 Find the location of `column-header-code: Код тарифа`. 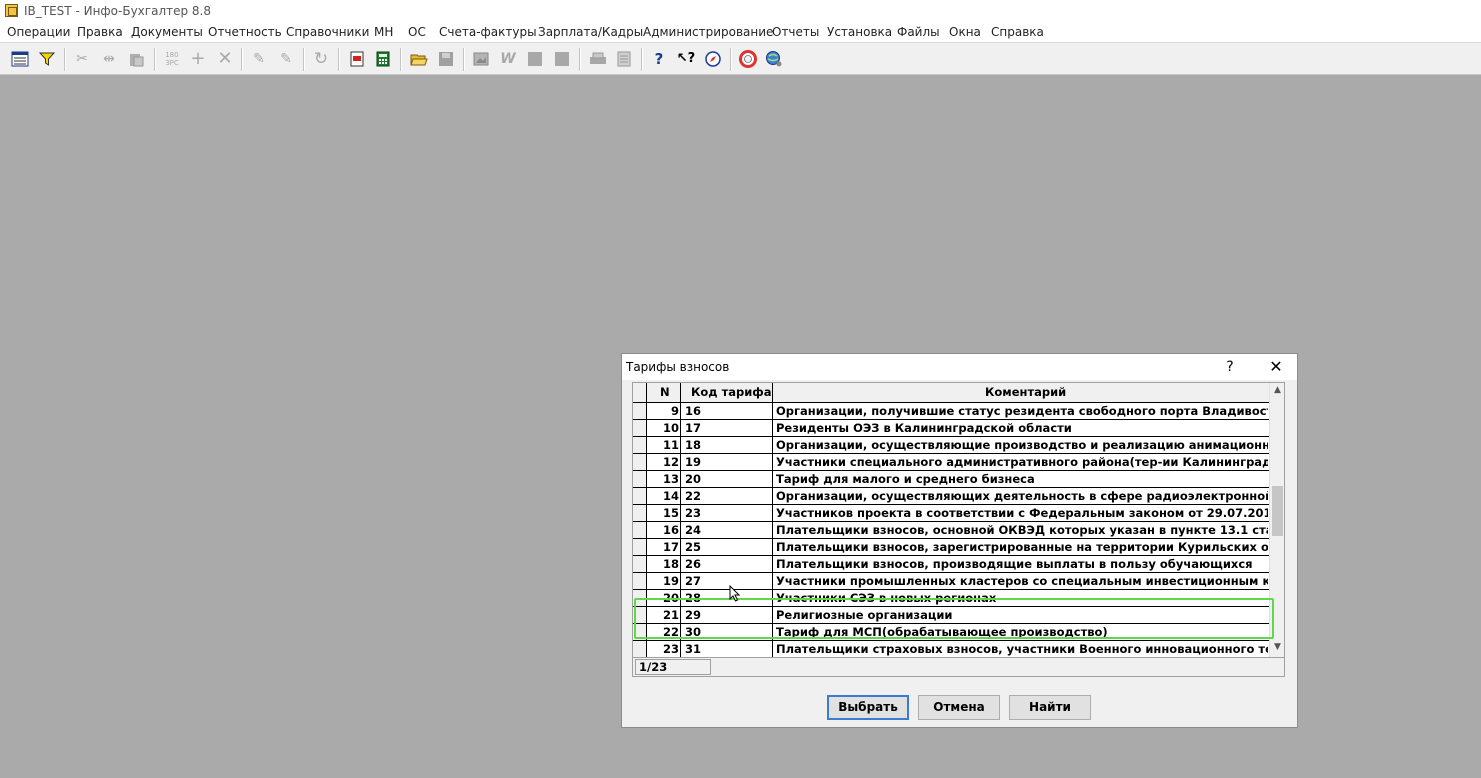

column-header-code: Код тарифа is located at coordinates (731, 392).